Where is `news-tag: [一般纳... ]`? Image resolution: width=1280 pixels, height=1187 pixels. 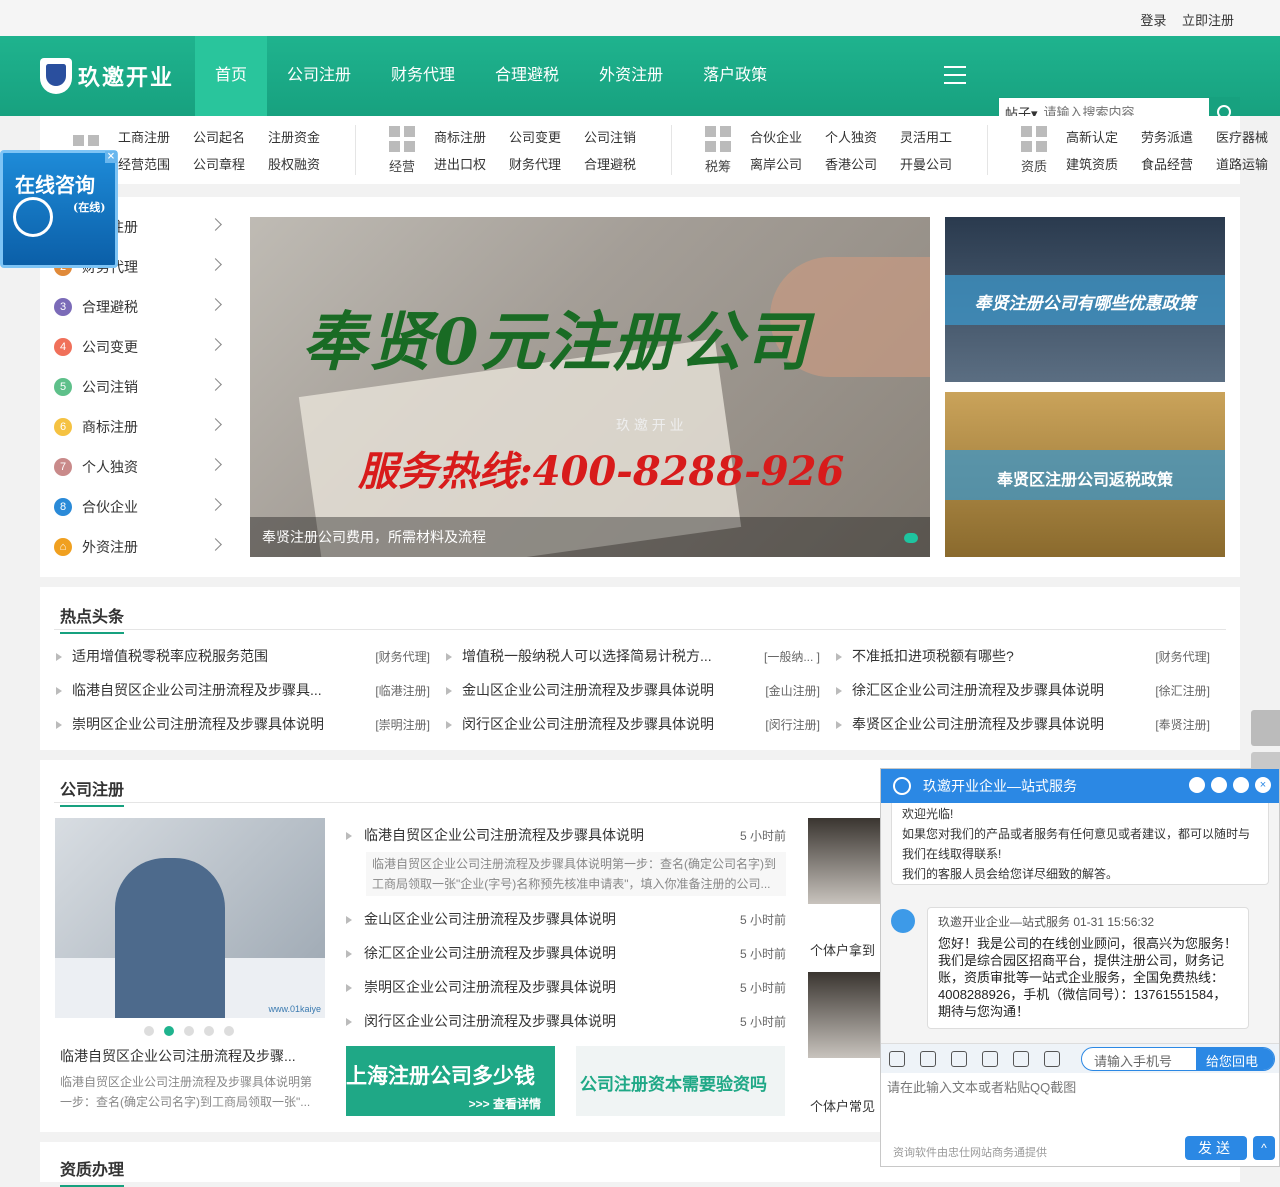 news-tag: [一般纳... ] is located at coordinates (792, 656).